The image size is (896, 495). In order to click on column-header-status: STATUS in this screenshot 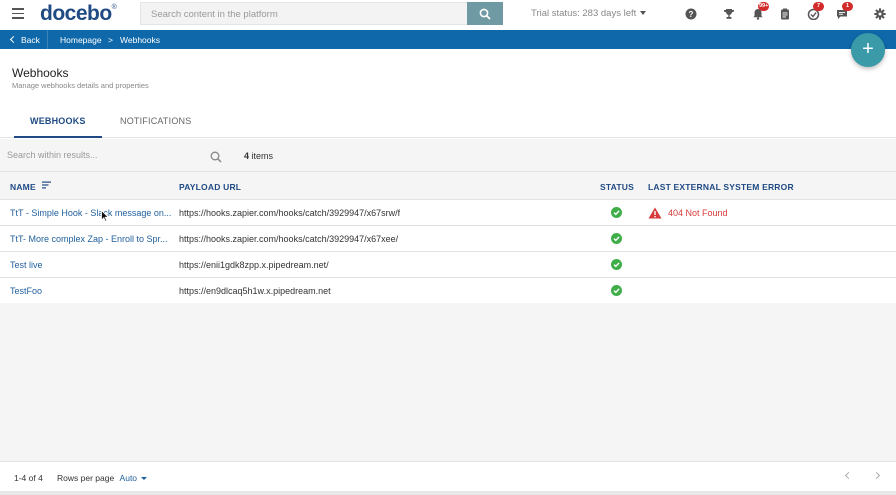, I will do `click(617, 187)`.